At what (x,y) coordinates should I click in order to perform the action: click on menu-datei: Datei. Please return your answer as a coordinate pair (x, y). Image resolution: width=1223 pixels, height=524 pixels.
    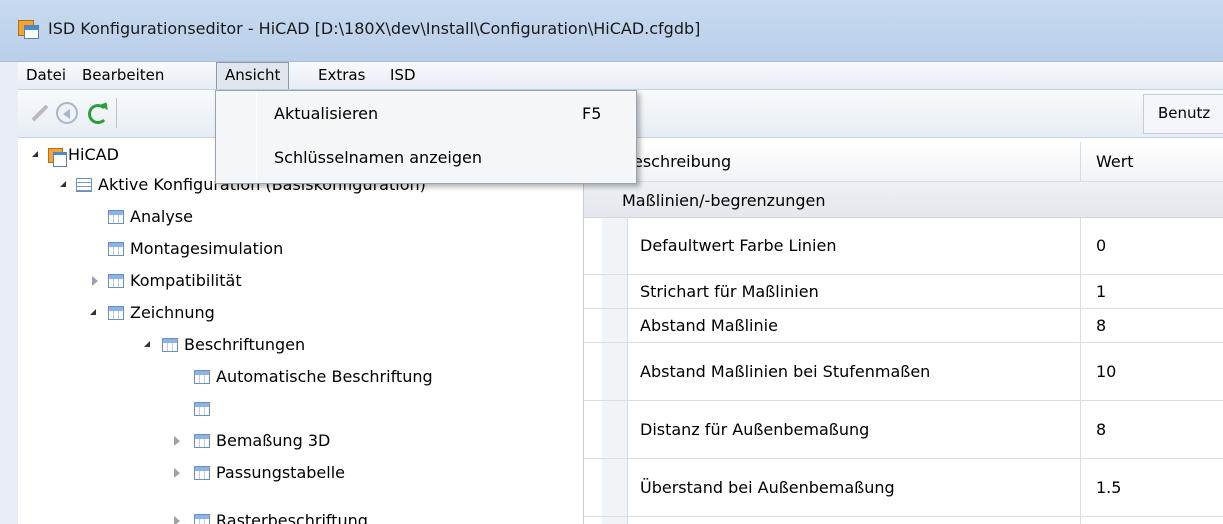
    Looking at the image, I should click on (46, 75).